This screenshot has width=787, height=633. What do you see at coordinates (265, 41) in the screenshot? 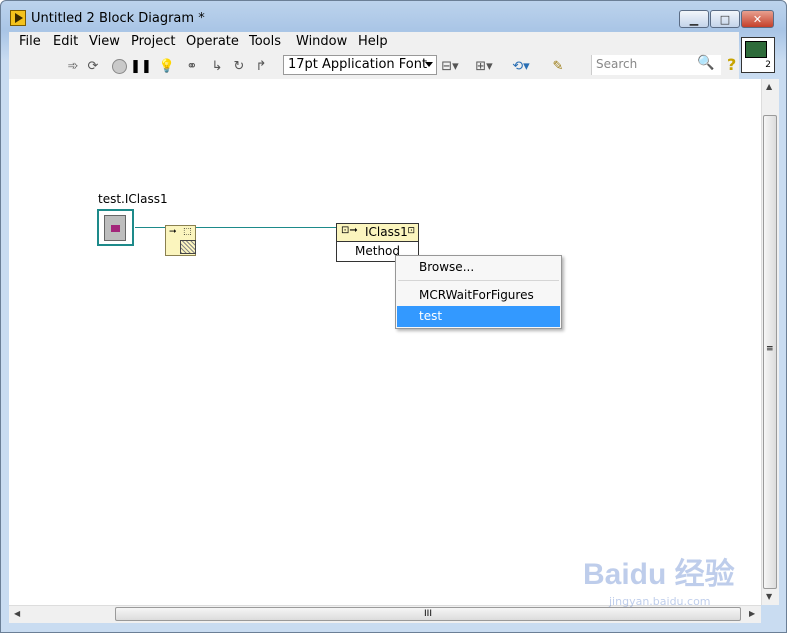
I see `menu-tools: Tools` at bounding box center [265, 41].